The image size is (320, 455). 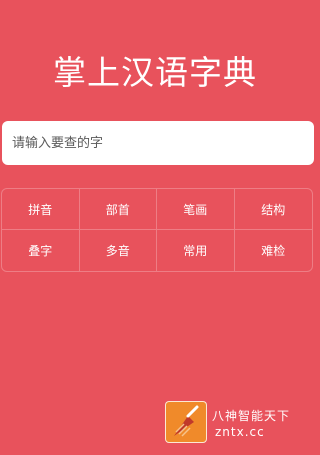 What do you see at coordinates (240, 432) in the screenshot?
I see `watermark-domain: zntx.cc` at bounding box center [240, 432].